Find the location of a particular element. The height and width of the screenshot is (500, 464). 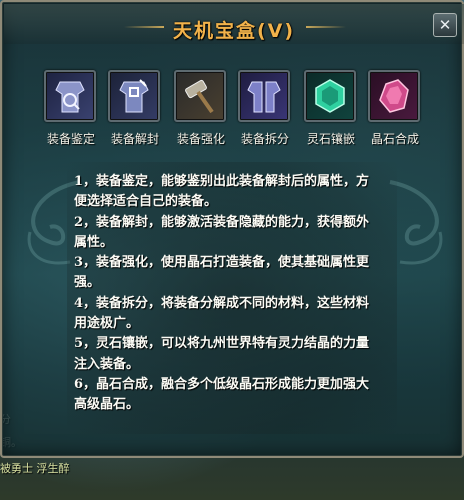

tool-label: 装备鉴定 is located at coordinates (70, 139).